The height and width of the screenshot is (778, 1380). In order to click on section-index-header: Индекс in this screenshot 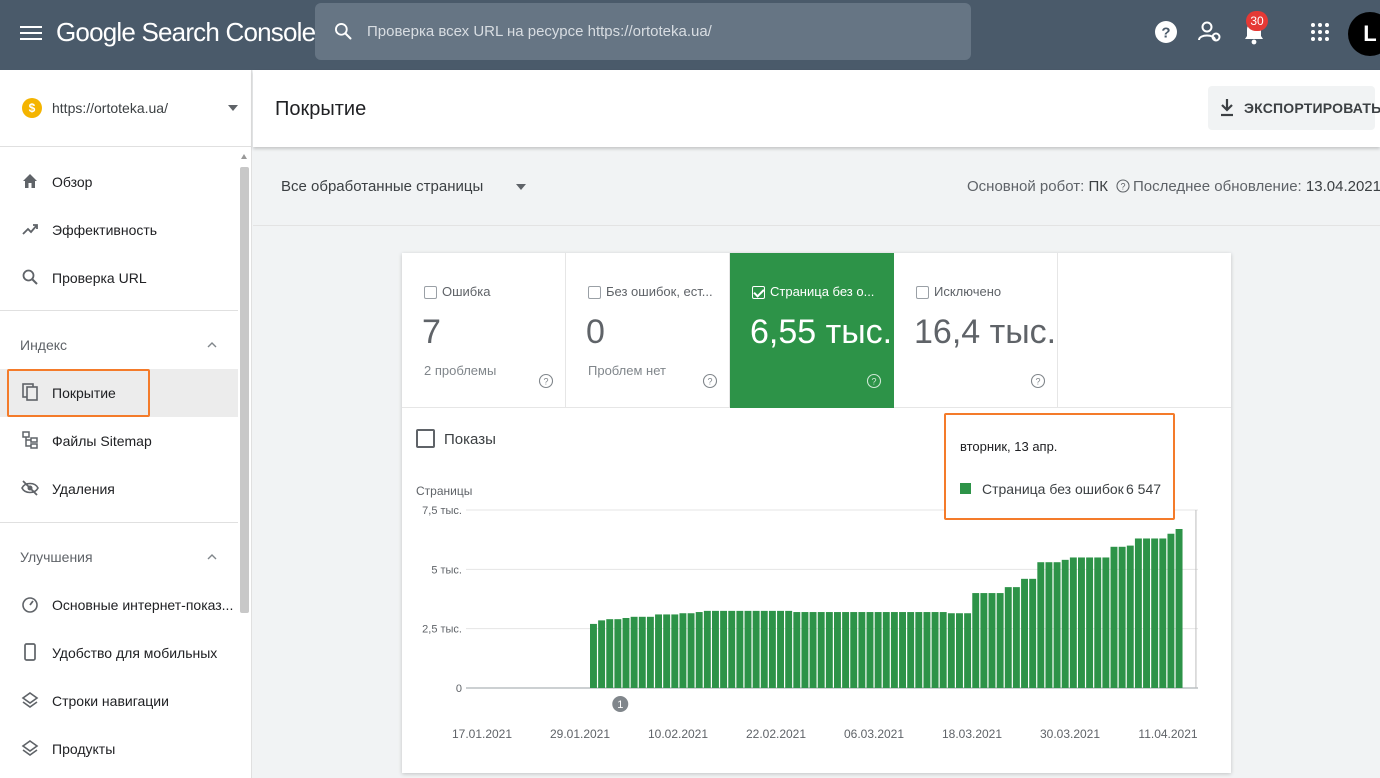, I will do `click(119, 345)`.